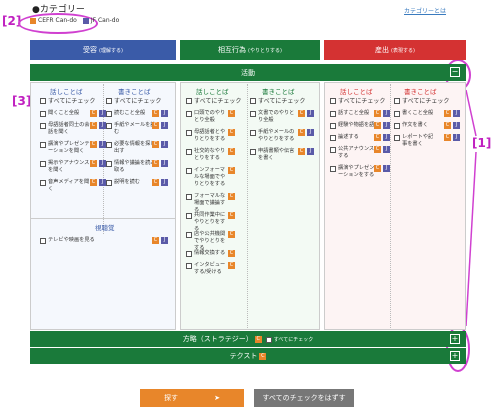 This screenshot has width=500, height=416. I want to click on check-item-label: フォーマルな場面で議論する, so click(210, 203).